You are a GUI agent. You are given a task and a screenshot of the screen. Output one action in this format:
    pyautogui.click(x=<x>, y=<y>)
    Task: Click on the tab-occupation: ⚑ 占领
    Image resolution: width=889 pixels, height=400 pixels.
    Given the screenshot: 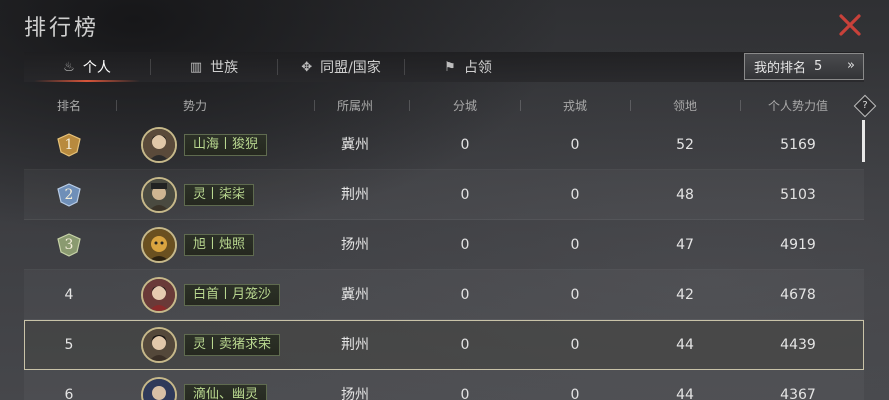 What is the action you would take?
    pyautogui.click(x=468, y=67)
    